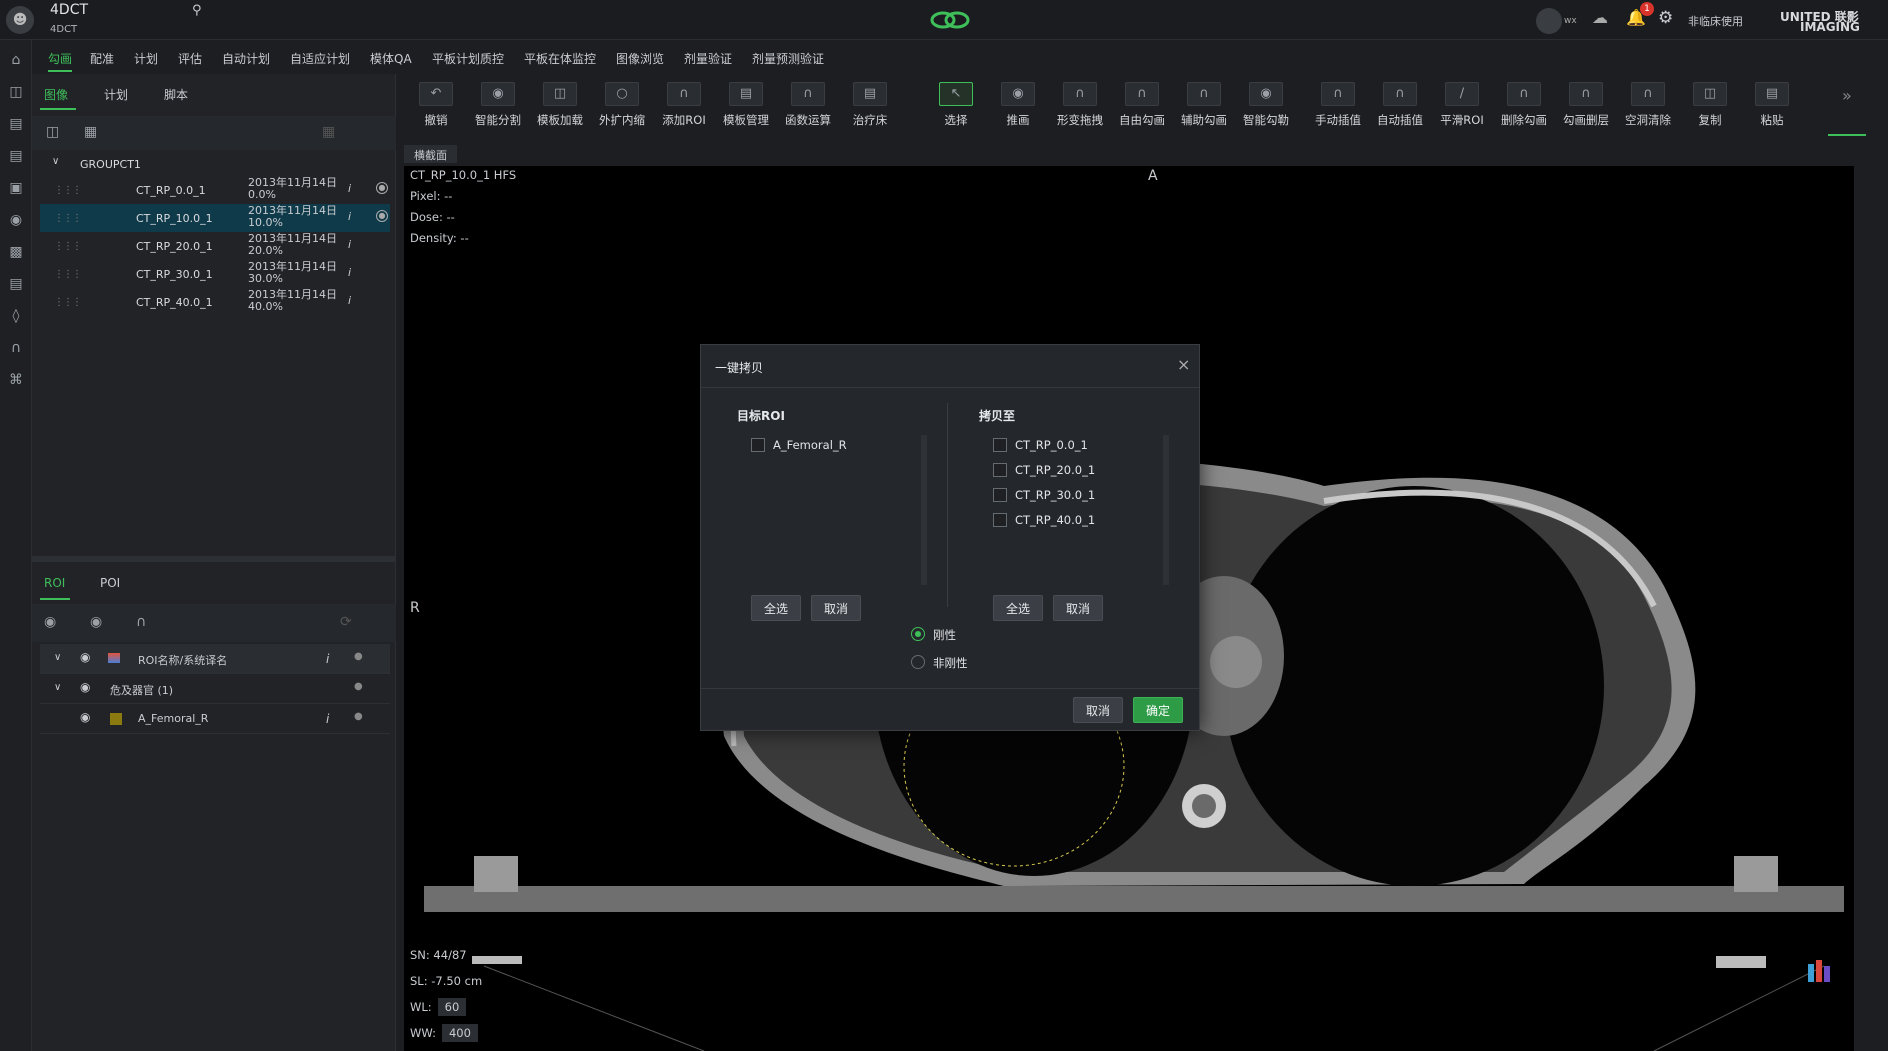 The width and height of the screenshot is (1888, 1051). Describe the element at coordinates (328, 132) in the screenshot. I see `settings-icon: ▦` at that location.